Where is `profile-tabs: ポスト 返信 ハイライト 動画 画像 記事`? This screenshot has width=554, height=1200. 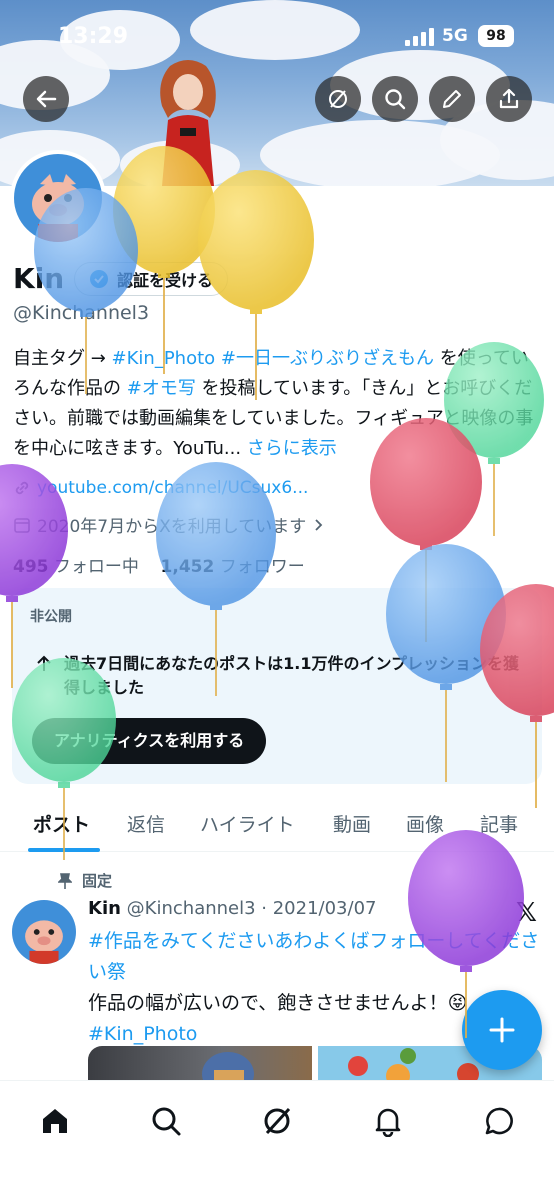 profile-tabs: ポスト 返信 ハイライト 動画 画像 記事 is located at coordinates (277, 824).